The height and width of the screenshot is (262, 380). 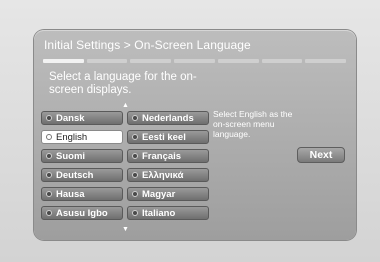 I want to click on language-label: Suomi, so click(x=71, y=156).